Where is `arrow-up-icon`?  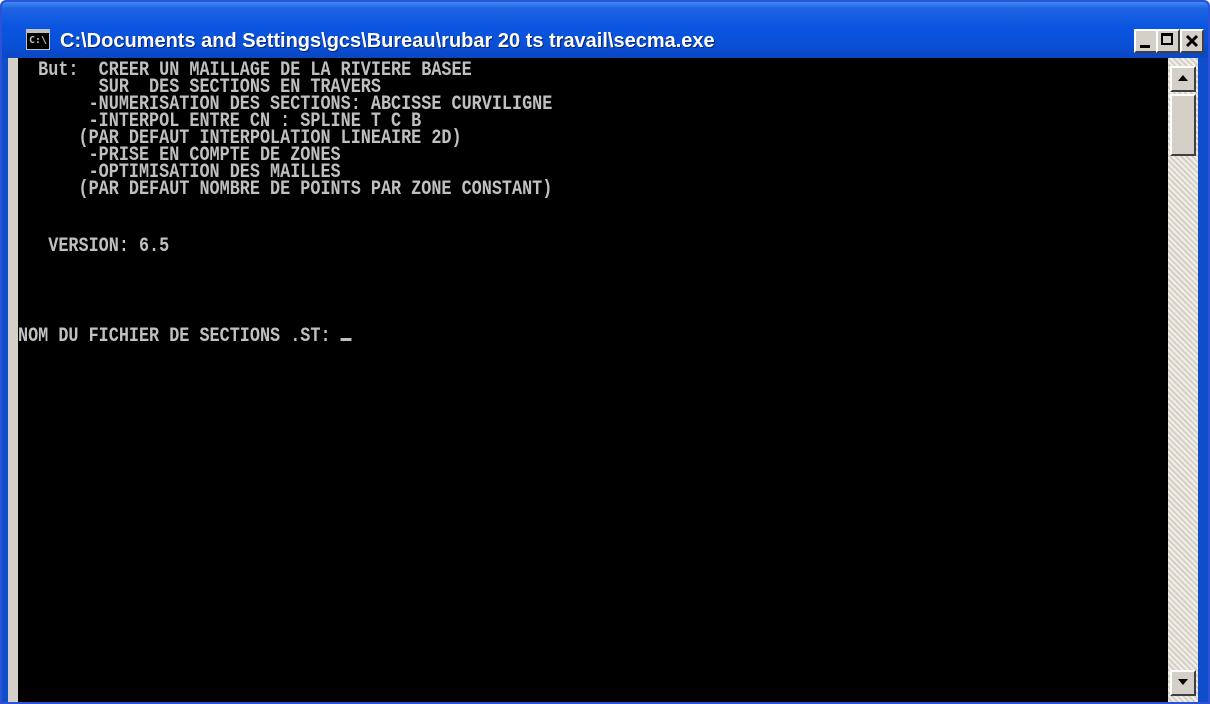
arrow-up-icon is located at coordinates (1183, 78).